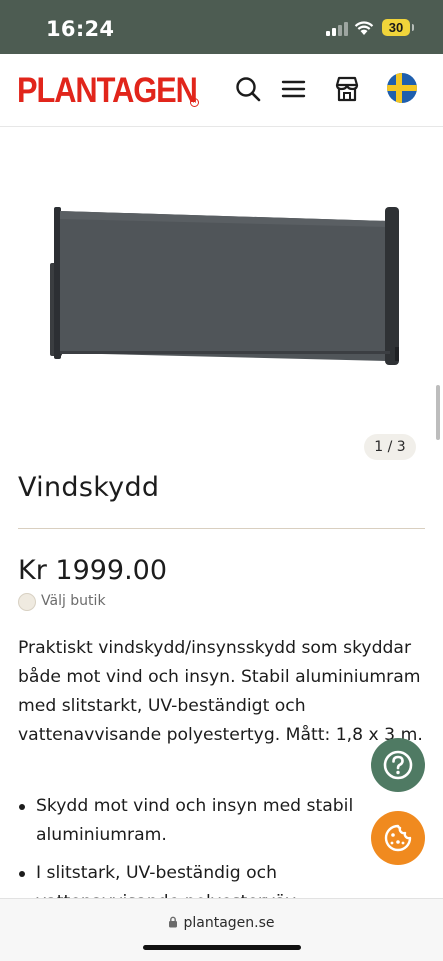  What do you see at coordinates (222, 947) in the screenshot?
I see `home-indicator` at bounding box center [222, 947].